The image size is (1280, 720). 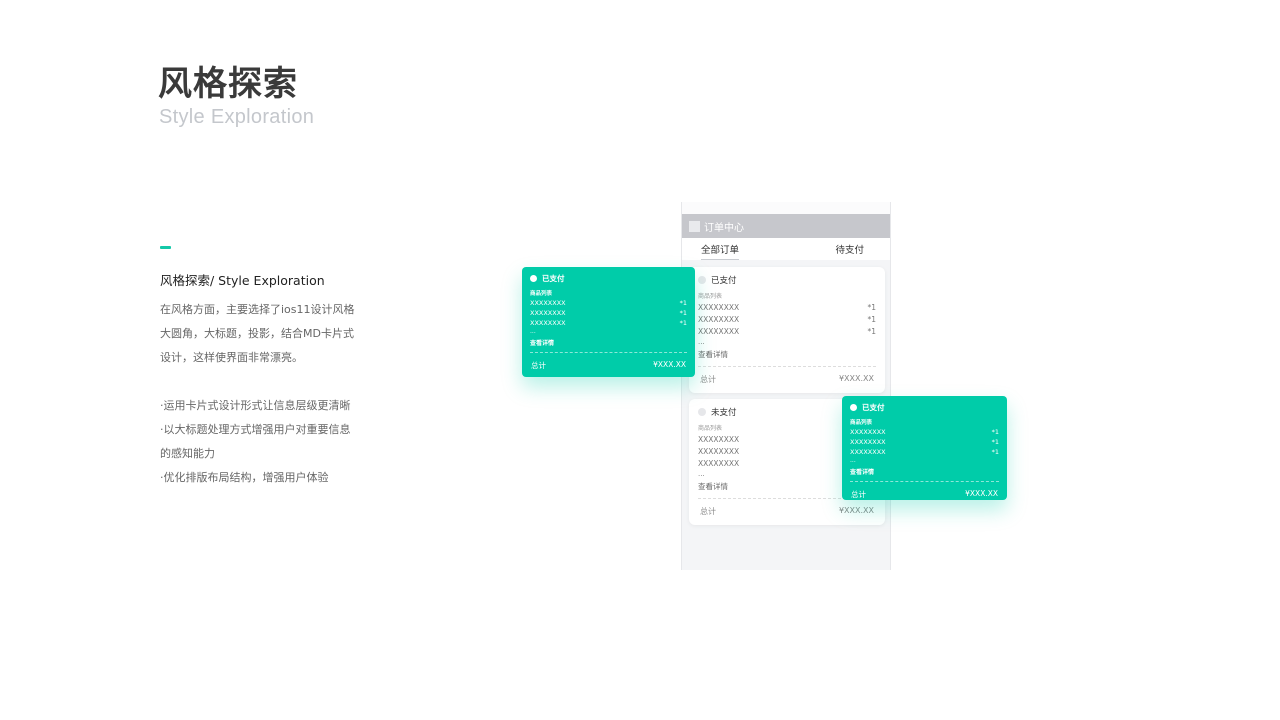 What do you see at coordinates (255, 405) in the screenshot?
I see `bullet-item: ·运用卡片式设计形式让信息层级更清晰` at bounding box center [255, 405].